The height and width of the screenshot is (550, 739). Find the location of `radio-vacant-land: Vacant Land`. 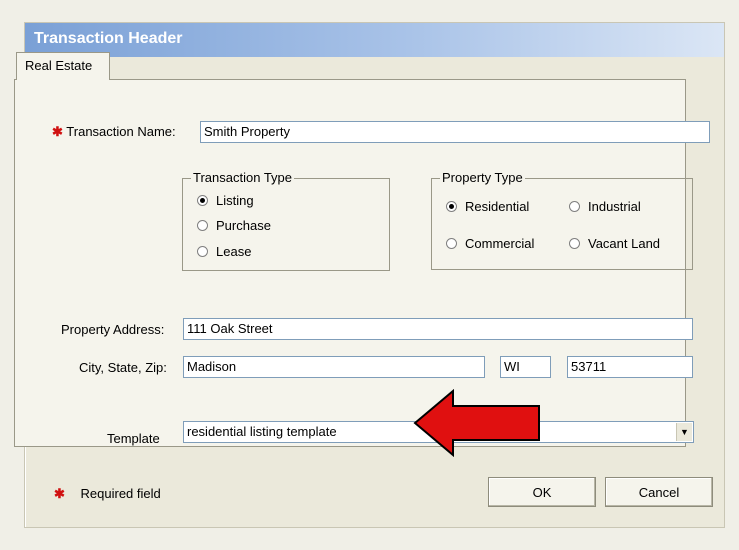

radio-vacant-land: Vacant Land is located at coordinates (614, 243).